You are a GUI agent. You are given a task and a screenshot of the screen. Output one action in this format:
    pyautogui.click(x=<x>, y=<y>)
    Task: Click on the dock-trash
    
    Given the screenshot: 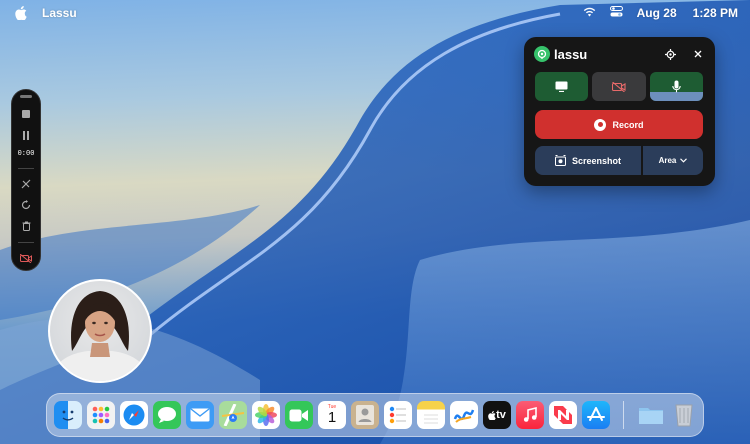 What is the action you would take?
    pyautogui.click(x=684, y=415)
    